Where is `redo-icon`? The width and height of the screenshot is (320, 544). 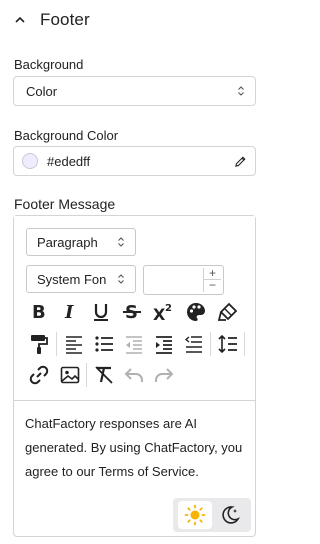 redo-icon is located at coordinates (164, 375).